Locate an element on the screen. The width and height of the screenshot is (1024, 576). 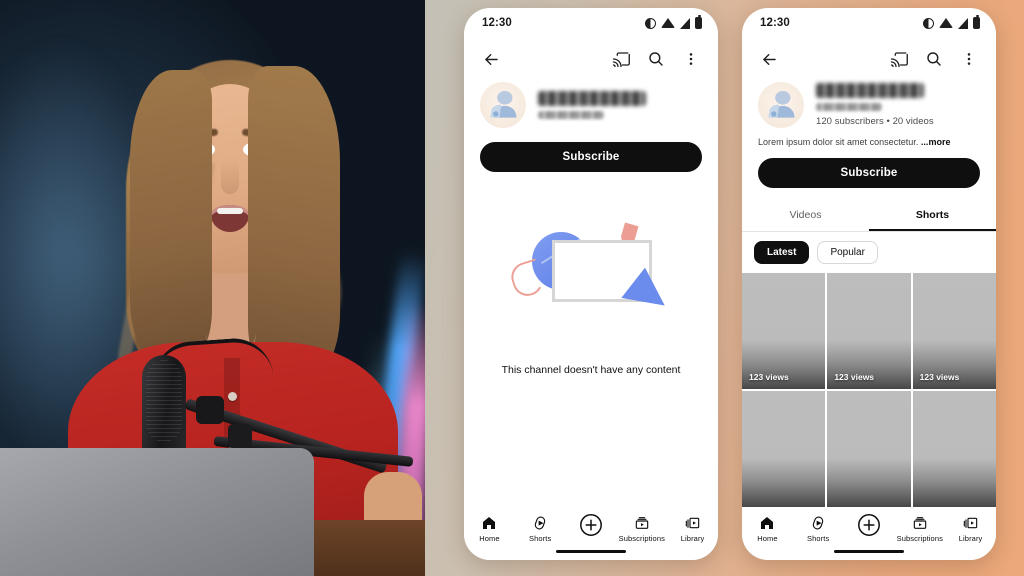
hair-front-right is located at coordinates (294, 226).